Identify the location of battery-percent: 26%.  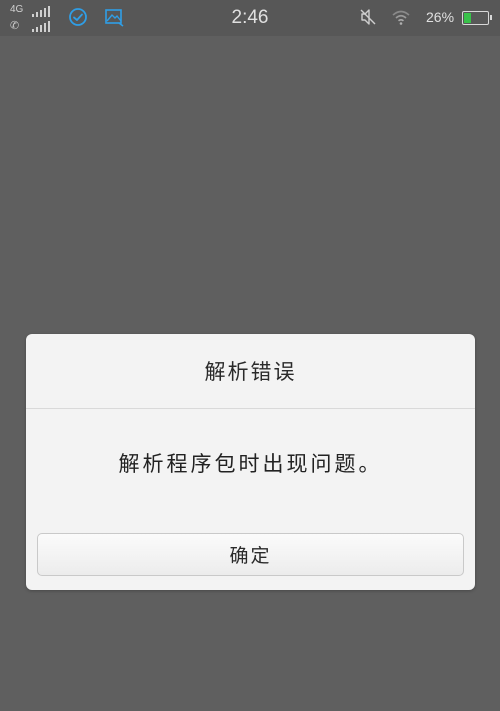
(440, 17).